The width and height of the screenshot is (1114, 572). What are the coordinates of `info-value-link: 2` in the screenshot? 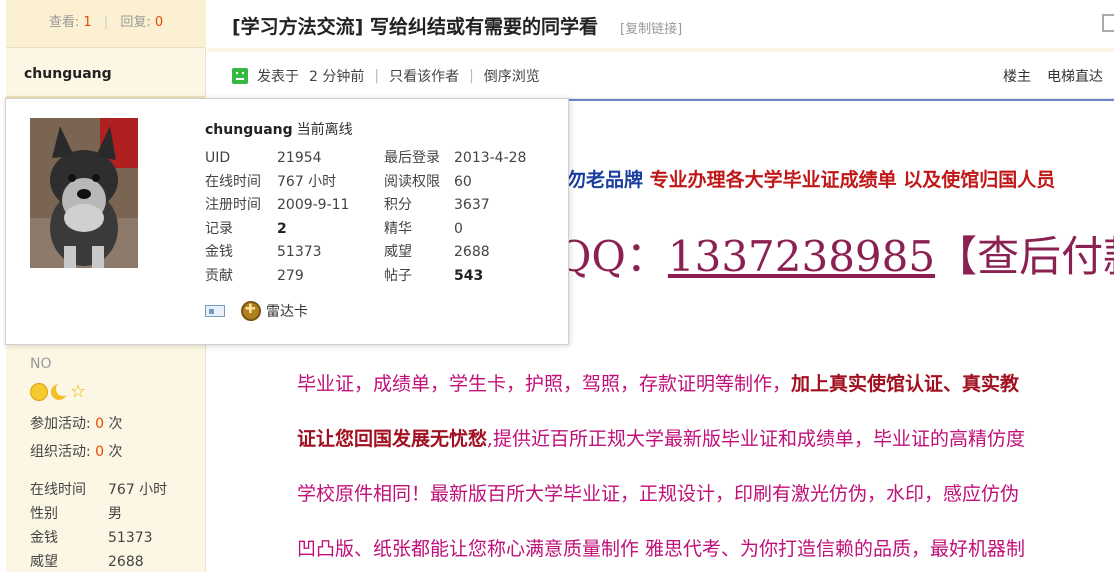 It's located at (282, 230).